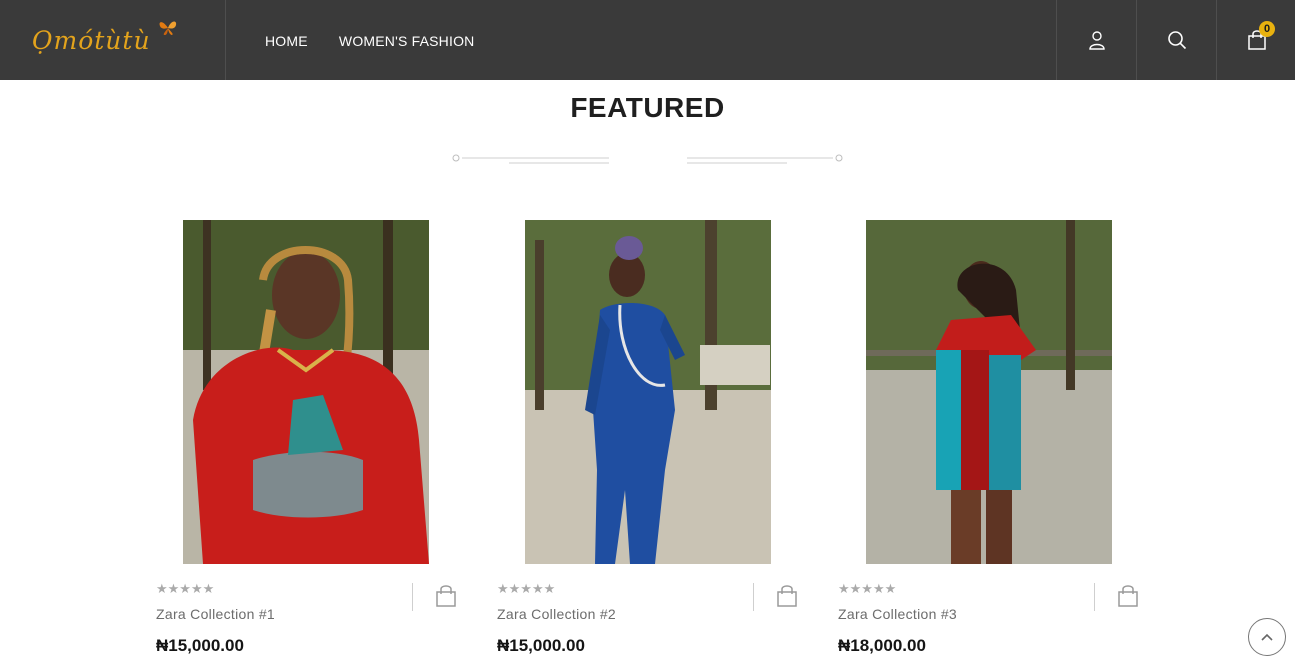  What do you see at coordinates (91, 40) in the screenshot?
I see `logo-text: Ọmótùtù` at bounding box center [91, 40].